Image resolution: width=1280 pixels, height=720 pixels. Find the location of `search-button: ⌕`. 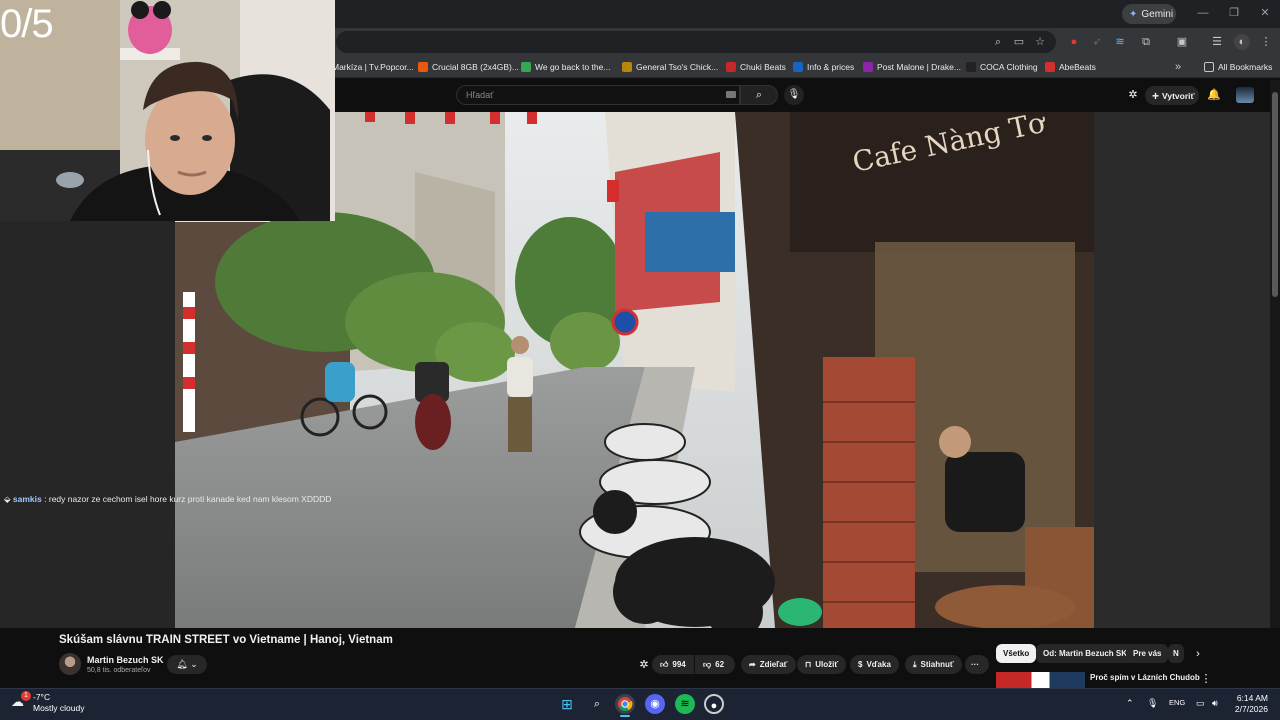

search-button: ⌕ is located at coordinates (759, 95).